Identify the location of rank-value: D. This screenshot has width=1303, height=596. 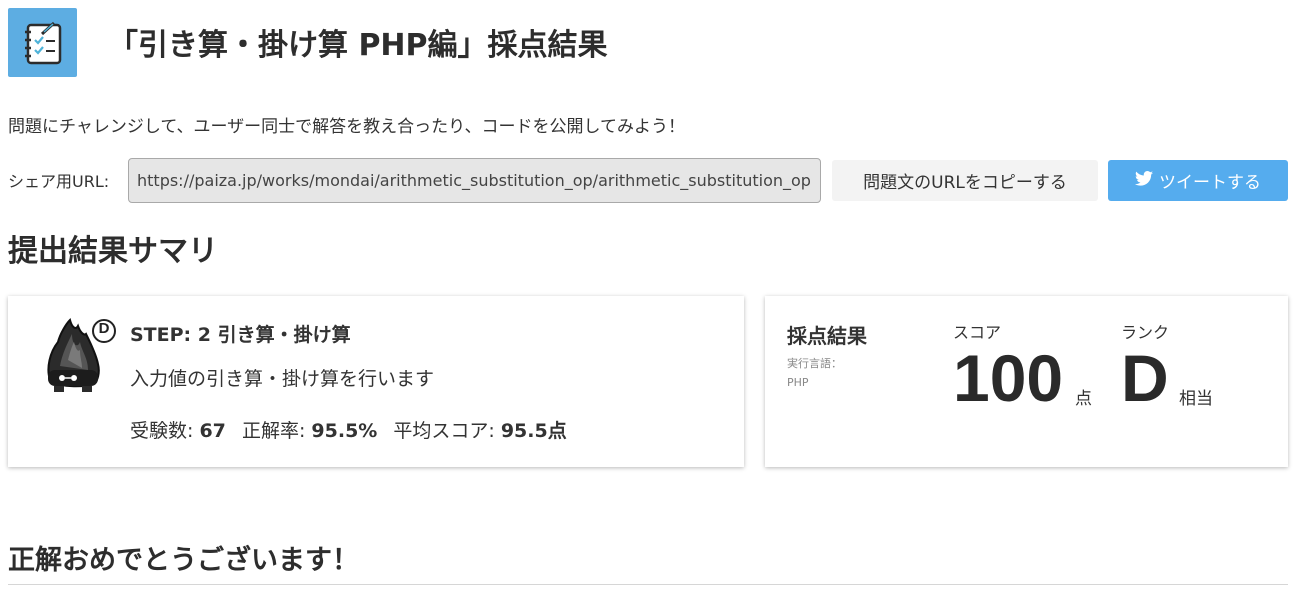
(1145, 378).